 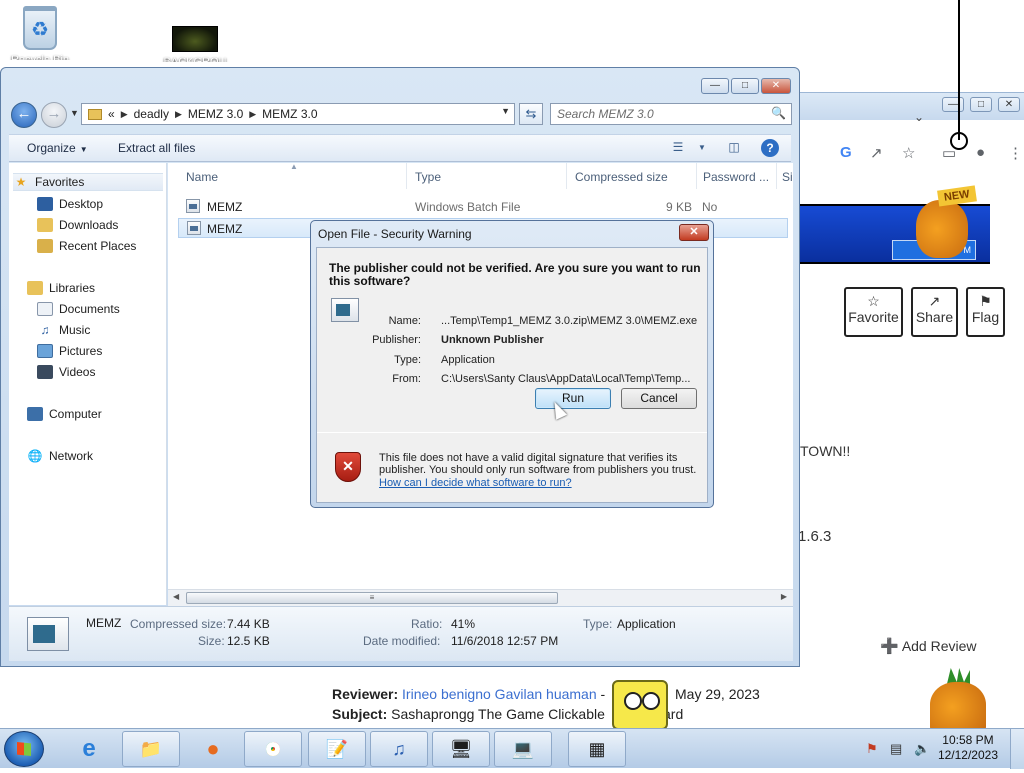 I want to click on flag-icon: ⚑, so click(x=985, y=301).